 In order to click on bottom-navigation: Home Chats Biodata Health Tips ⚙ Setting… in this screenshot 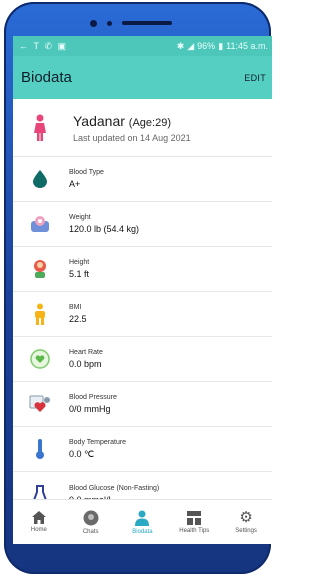, I will do `click(142, 521)`.